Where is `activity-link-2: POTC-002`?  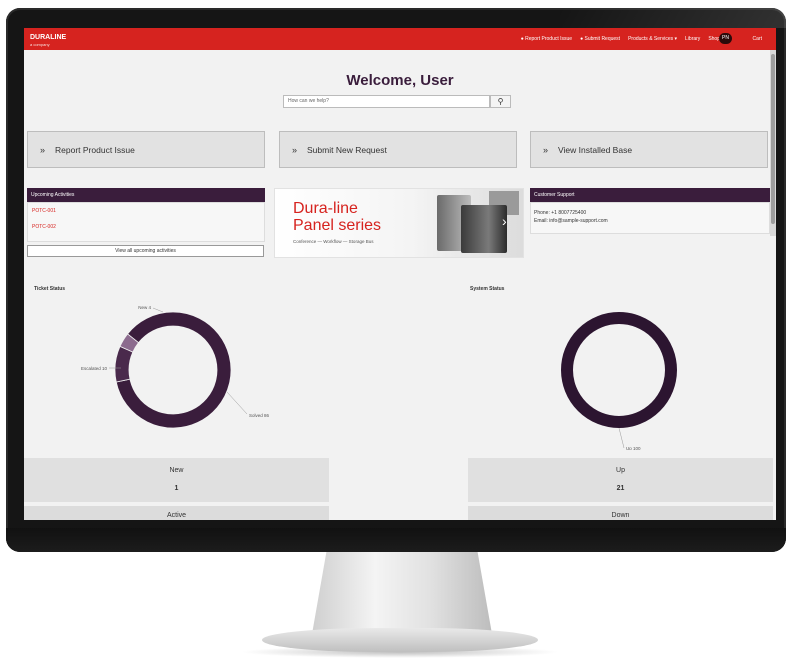 activity-link-2: POTC-002 is located at coordinates (44, 227).